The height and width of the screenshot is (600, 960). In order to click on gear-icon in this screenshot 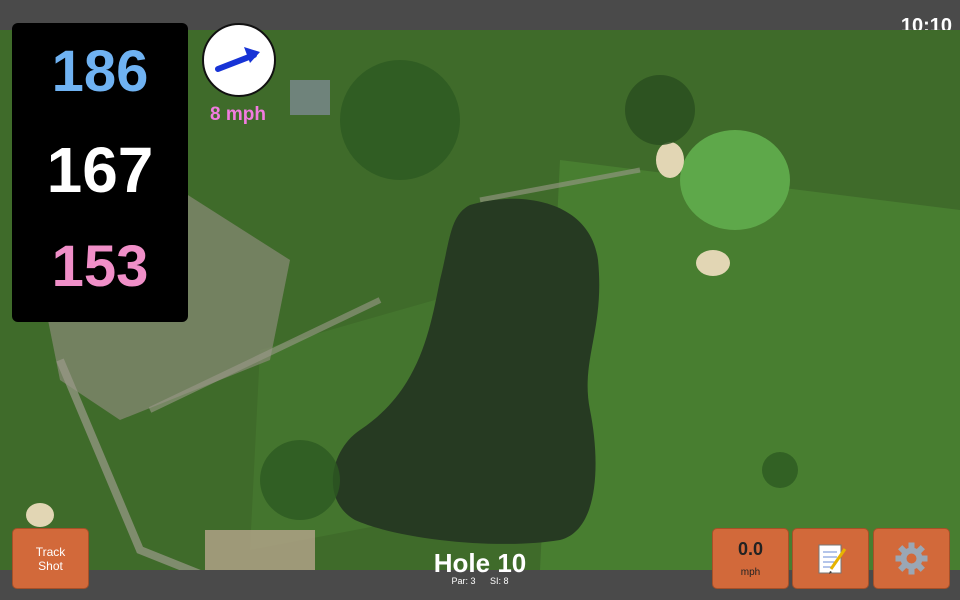, I will do `click(911, 558)`.